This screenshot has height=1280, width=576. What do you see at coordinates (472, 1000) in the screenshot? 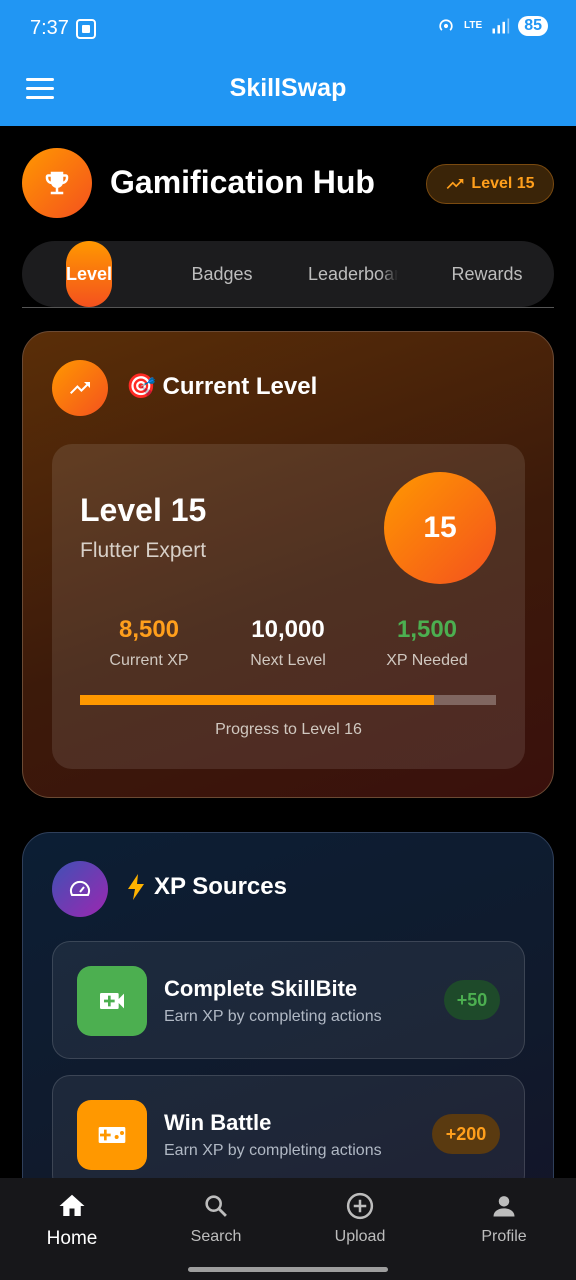
I see `xp-points-badge: +50` at bounding box center [472, 1000].